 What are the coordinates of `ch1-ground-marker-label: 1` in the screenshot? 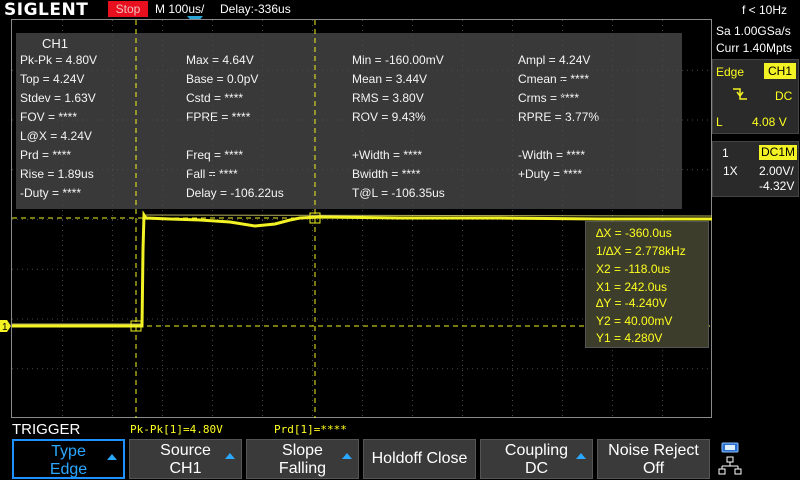 It's located at (5, 327).